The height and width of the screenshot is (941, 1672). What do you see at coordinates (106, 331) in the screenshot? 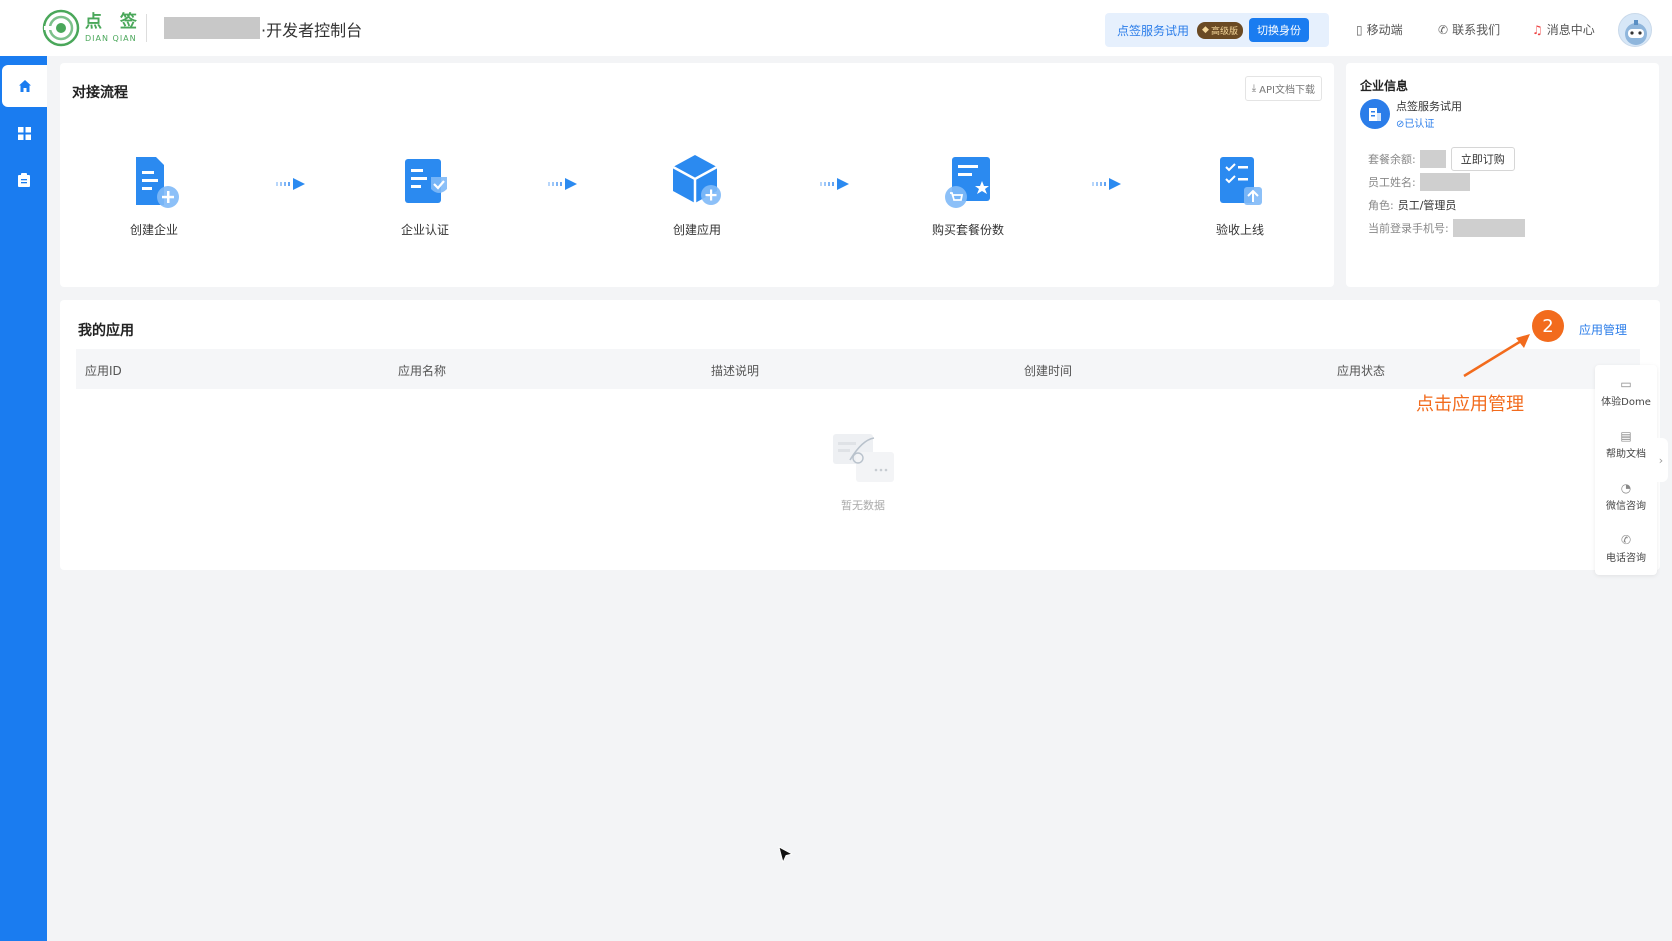
I see `my-apps-title: 我的应用` at bounding box center [106, 331].